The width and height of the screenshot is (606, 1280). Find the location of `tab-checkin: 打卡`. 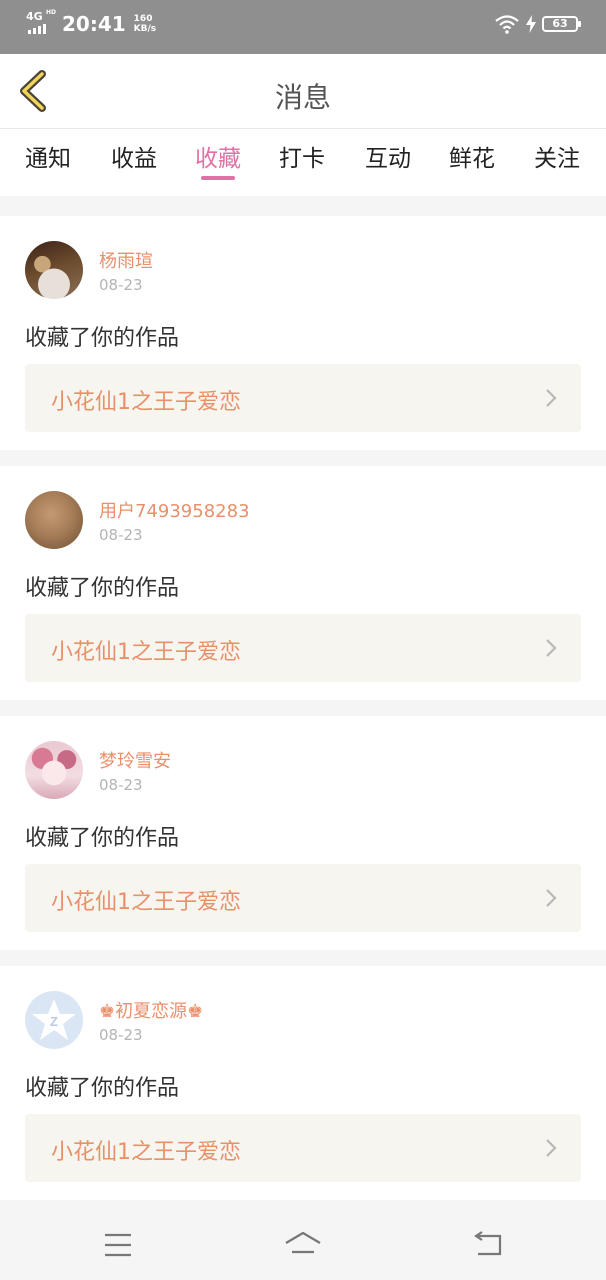

tab-checkin: 打卡 is located at coordinates (302, 156).